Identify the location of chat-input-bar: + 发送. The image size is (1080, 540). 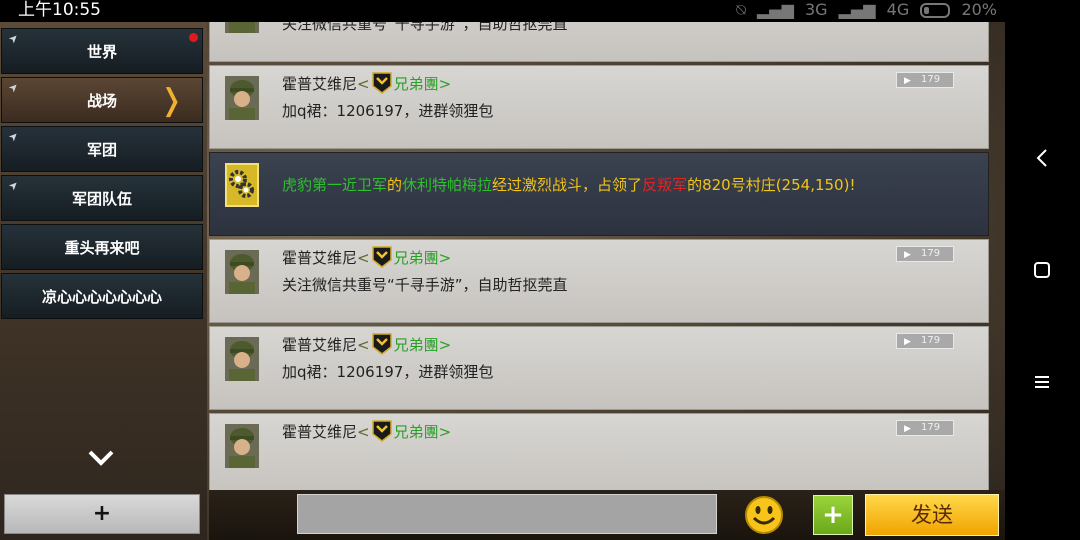
(607, 515).